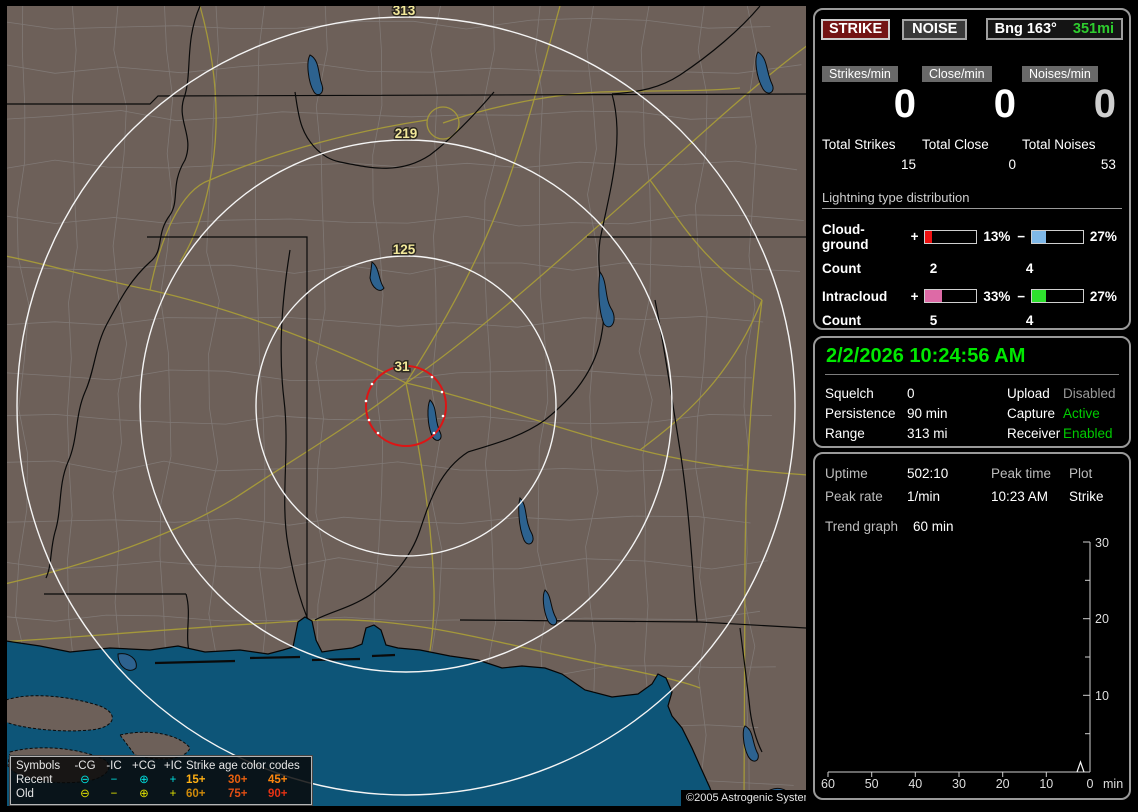 The height and width of the screenshot is (812, 1138). What do you see at coordinates (956, 74) in the screenshot?
I see `close-per-min-chip: Close/min` at bounding box center [956, 74].